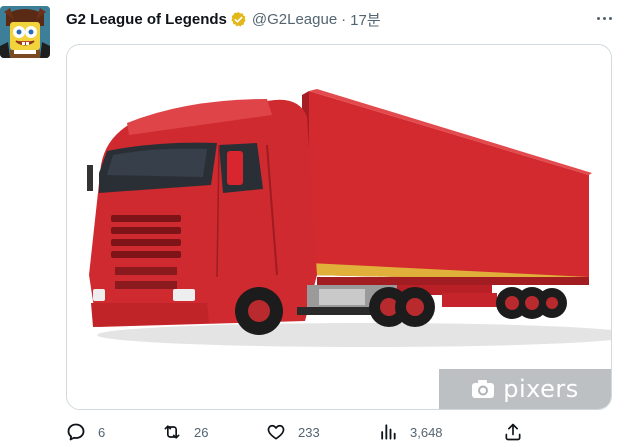  What do you see at coordinates (483, 389) in the screenshot?
I see `camera-icon` at bounding box center [483, 389].